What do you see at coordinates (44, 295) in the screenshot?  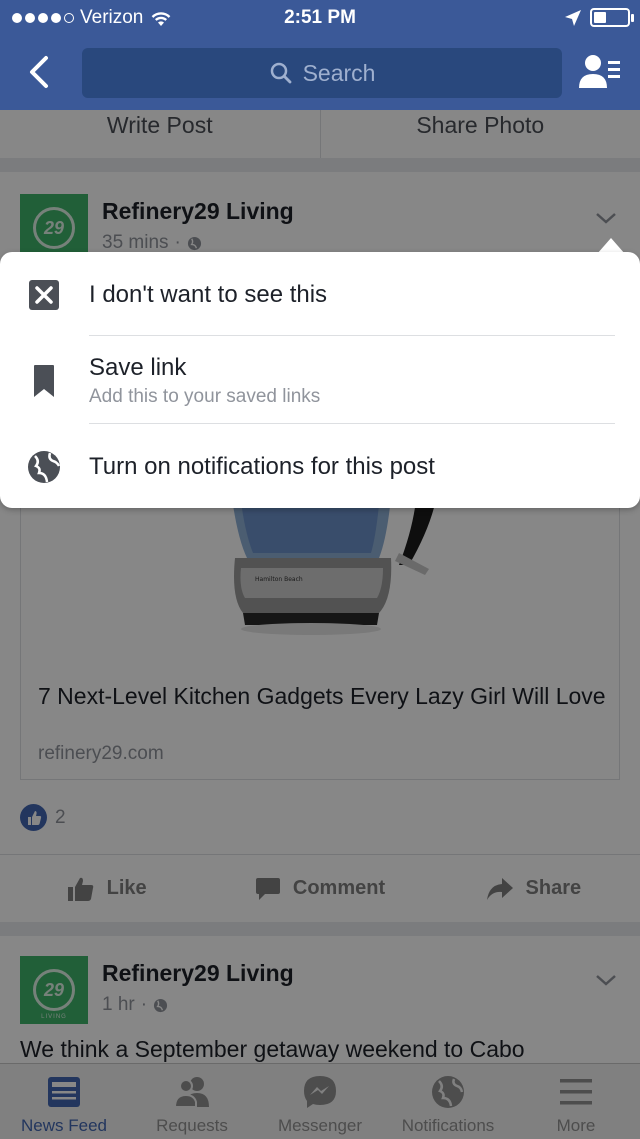 I see `close-box-icon` at bounding box center [44, 295].